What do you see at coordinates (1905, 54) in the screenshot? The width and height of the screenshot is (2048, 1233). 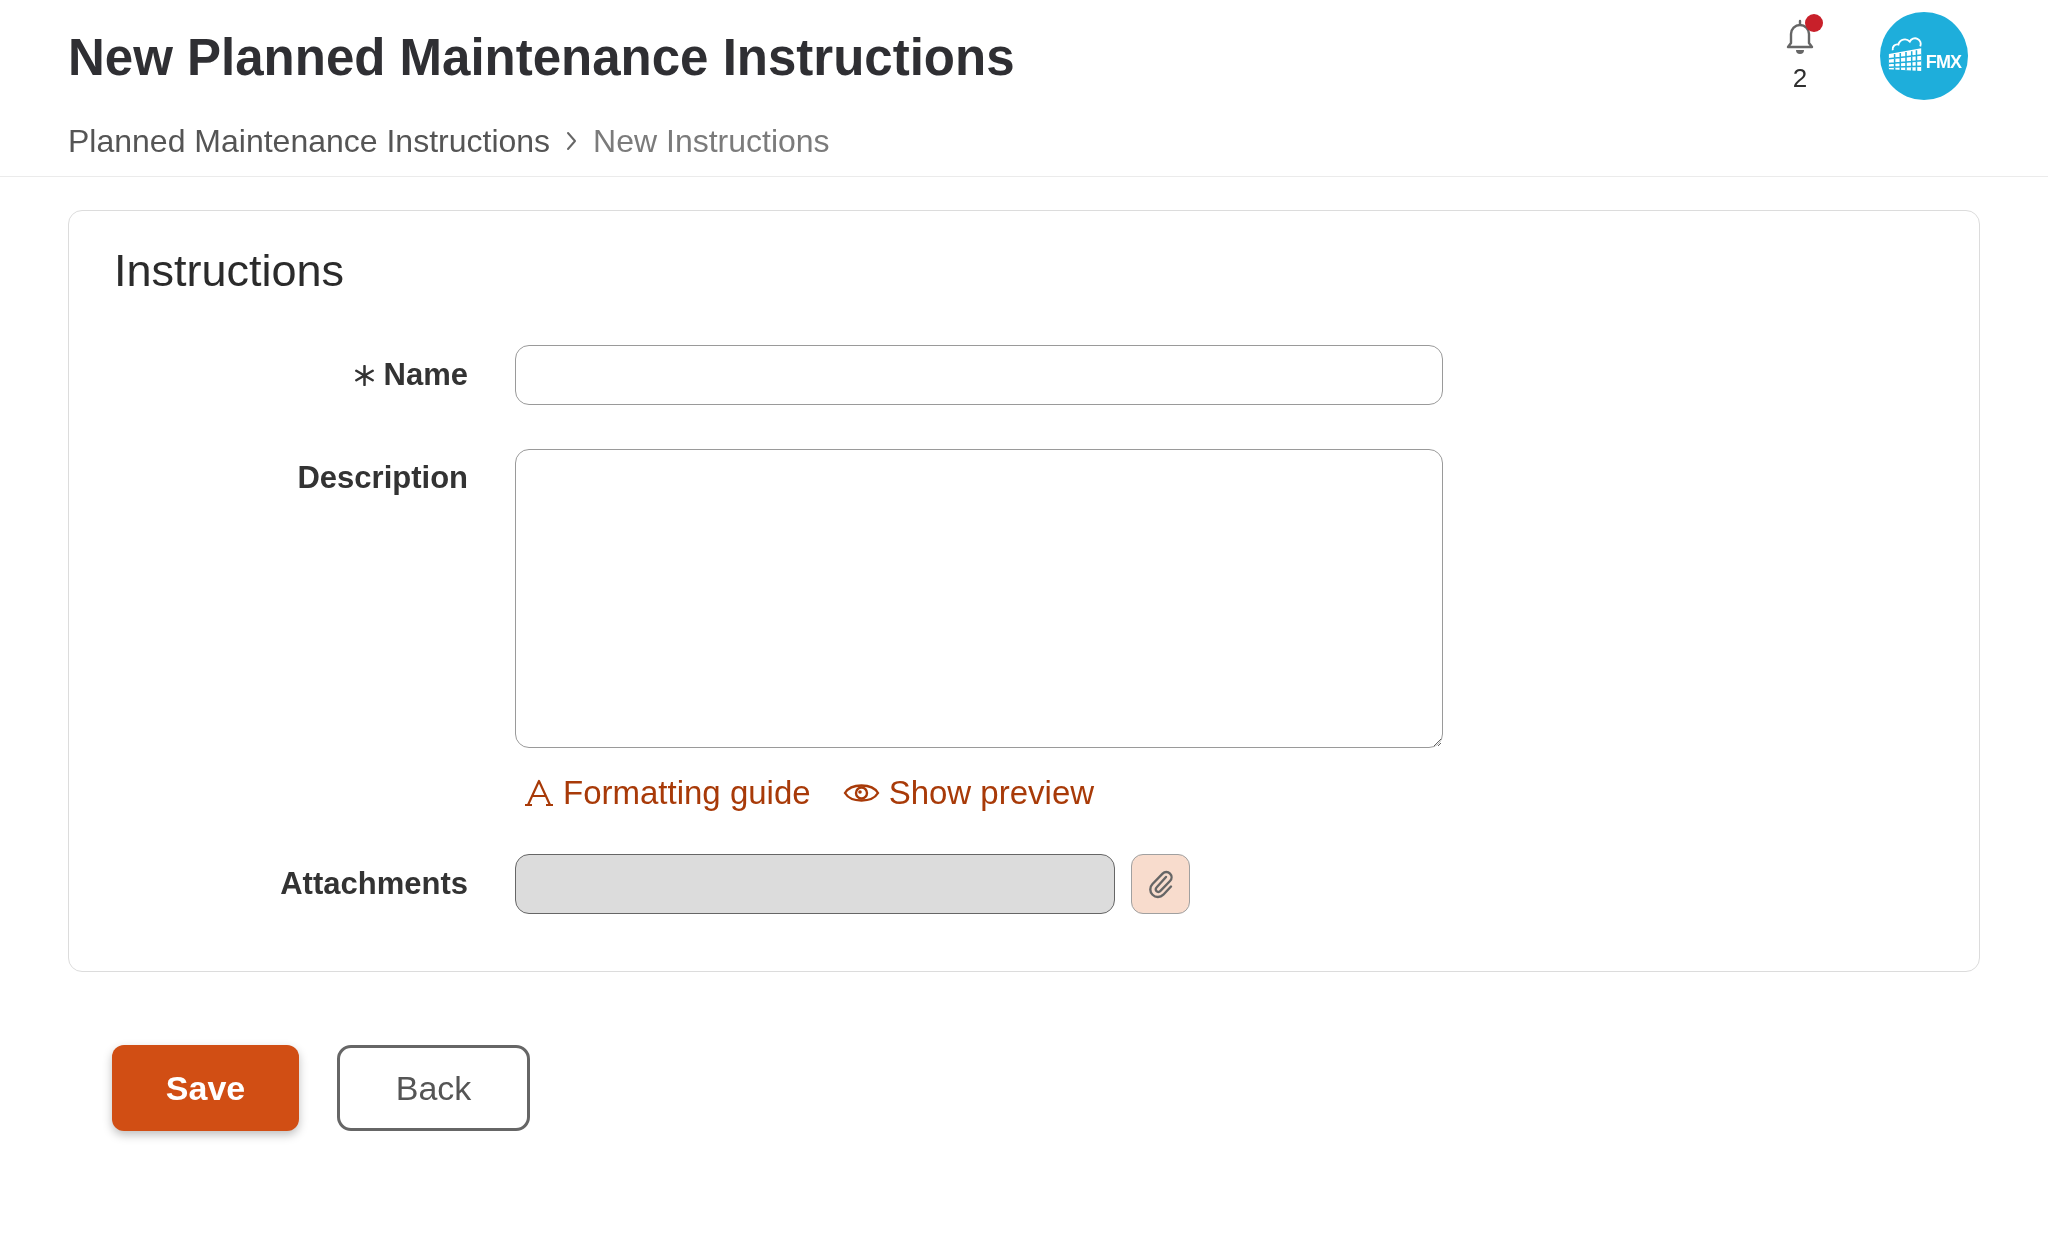 I see `cloud-building-icon` at bounding box center [1905, 54].